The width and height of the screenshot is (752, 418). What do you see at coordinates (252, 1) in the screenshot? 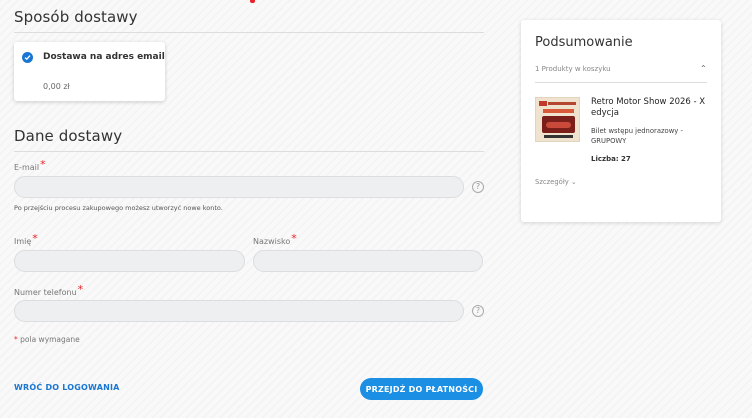
I see `top-accent-mark` at bounding box center [252, 1].